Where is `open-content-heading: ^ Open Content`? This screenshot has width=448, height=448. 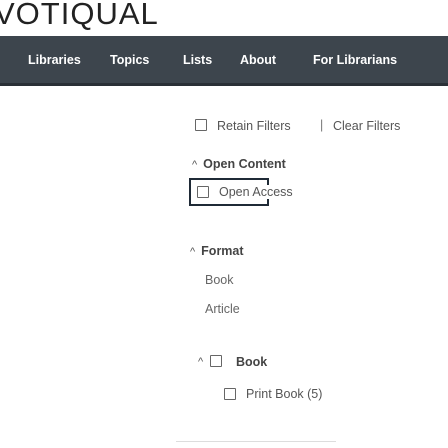 open-content-heading: ^ Open Content is located at coordinates (239, 164).